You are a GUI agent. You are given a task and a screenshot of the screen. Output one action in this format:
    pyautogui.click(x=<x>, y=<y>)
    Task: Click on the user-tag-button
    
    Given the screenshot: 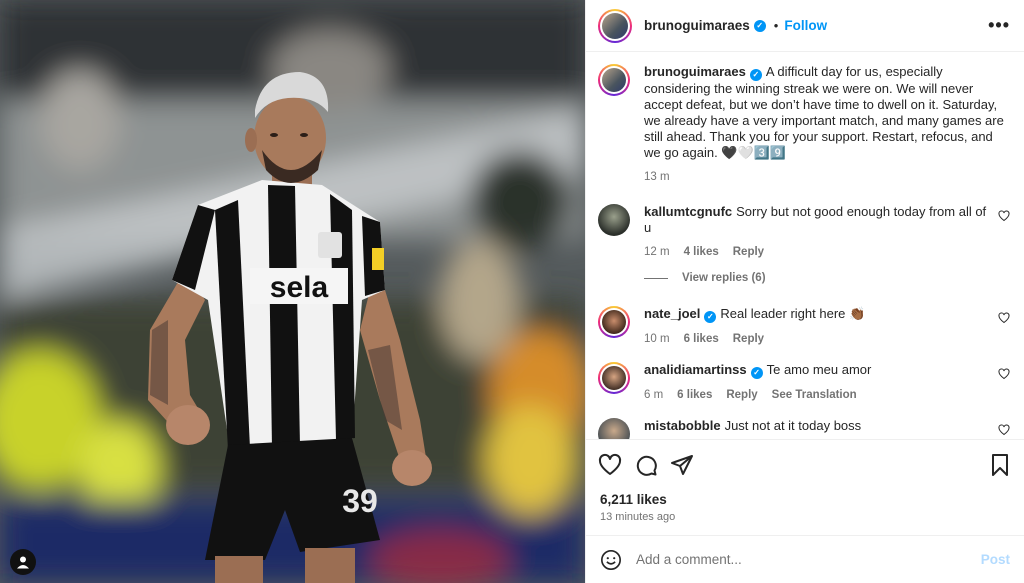 What is the action you would take?
    pyautogui.click(x=23, y=562)
    